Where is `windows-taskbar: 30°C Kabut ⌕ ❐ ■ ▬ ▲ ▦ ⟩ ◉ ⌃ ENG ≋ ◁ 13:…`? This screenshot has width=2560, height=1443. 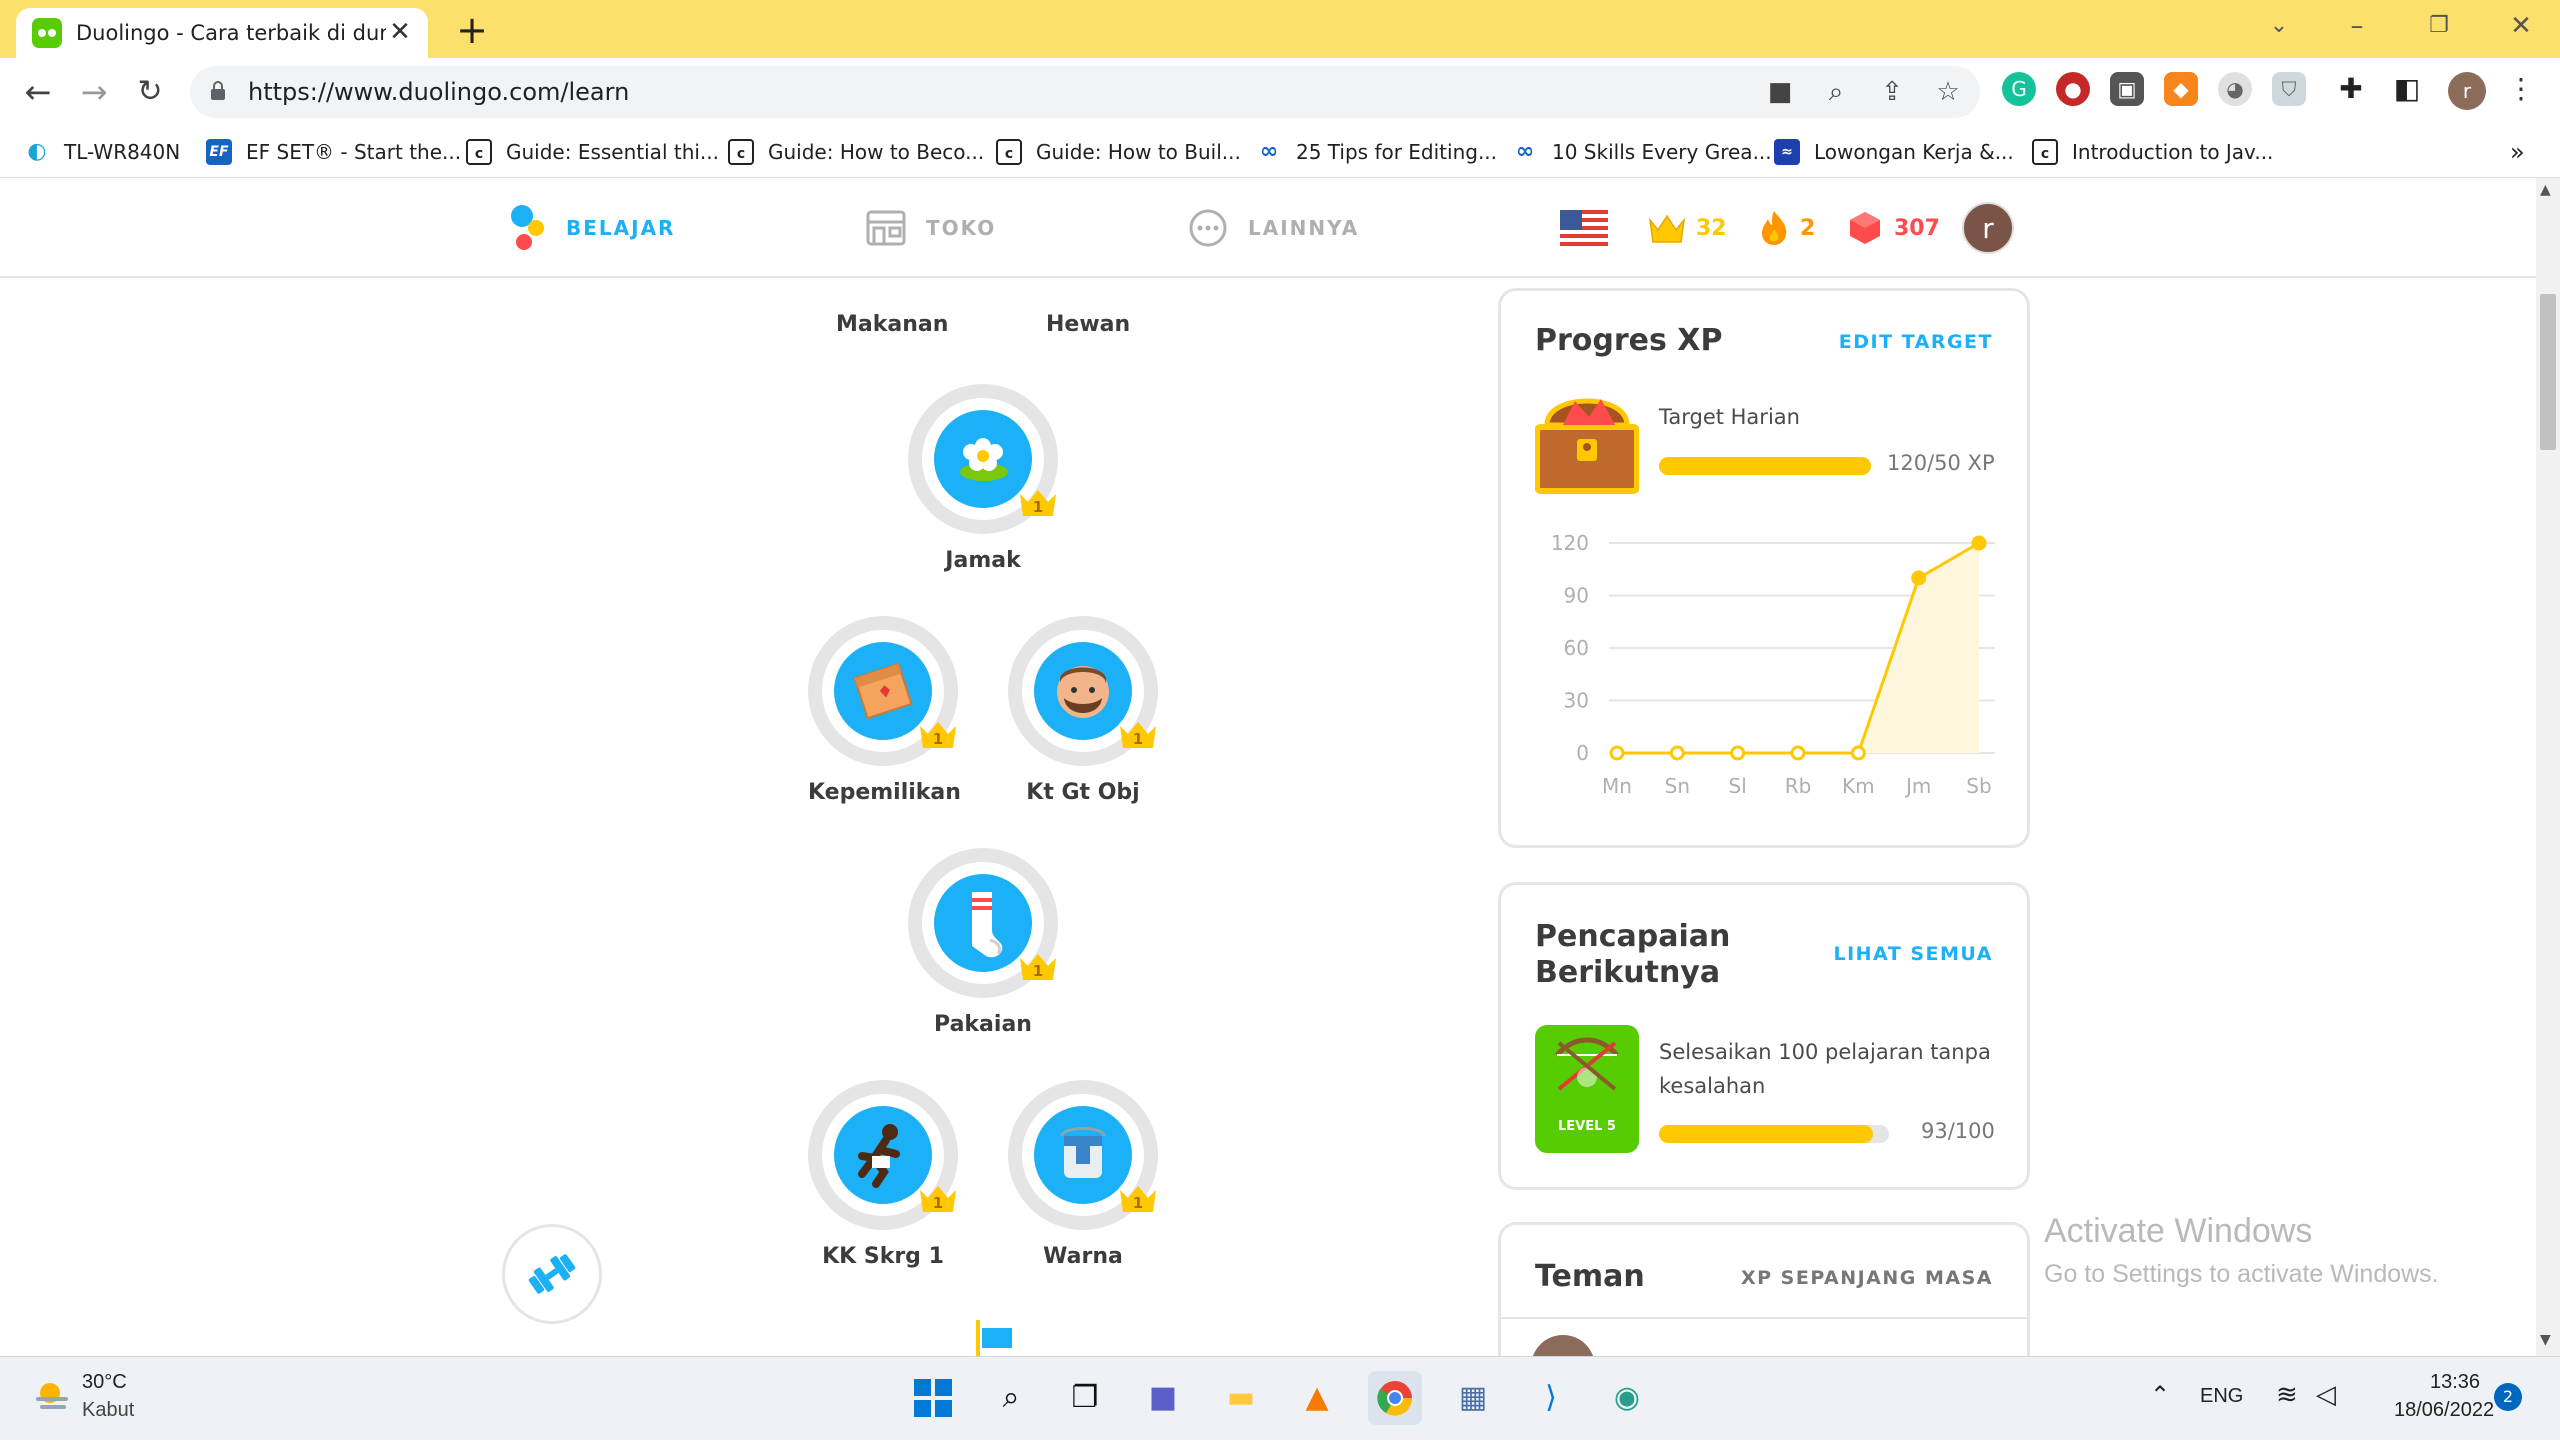
windows-taskbar: 30°C Kabut ⌕ ❐ ■ ▬ ▲ ▦ ⟩ ◉ ⌃ ENG ≋ ◁ 13:… is located at coordinates (1280, 1398).